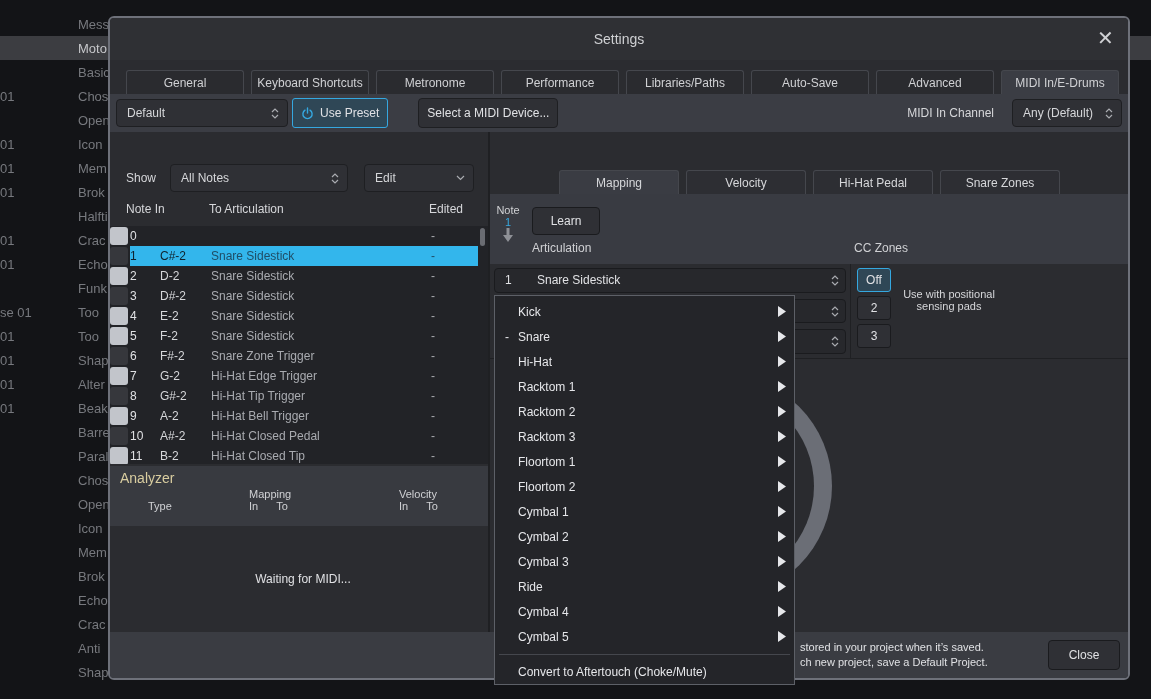 Image resolution: width=1151 pixels, height=699 pixels. Describe the element at coordinates (93, 264) in the screenshot. I see `song-name: Echo` at that location.